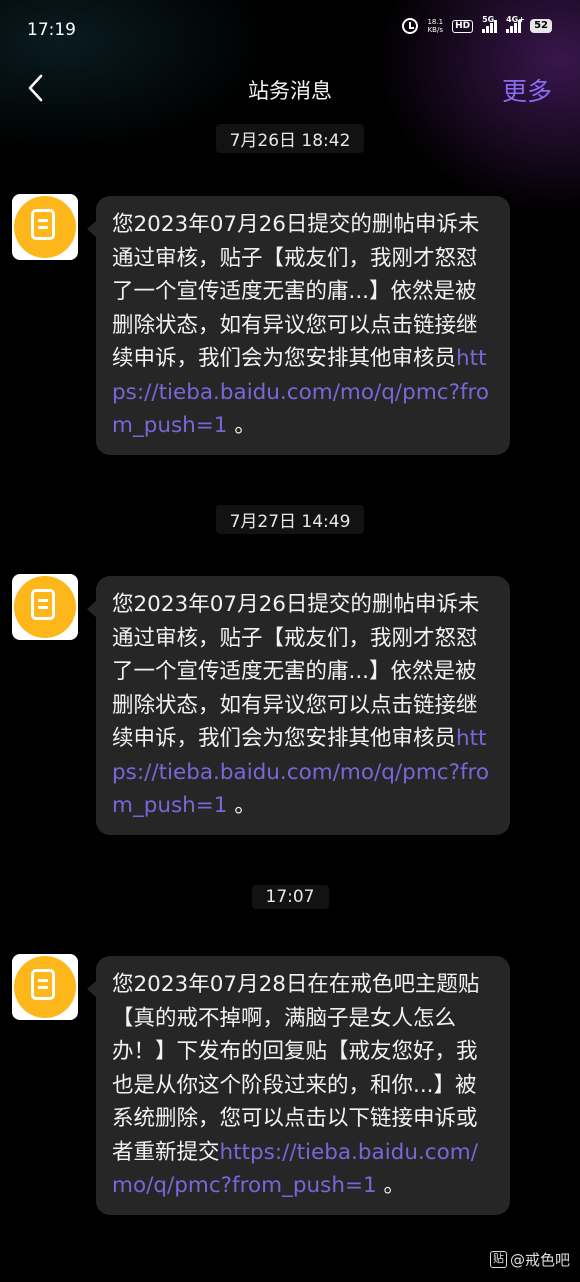  What do you see at coordinates (463, 26) in the screenshot?
I see `hd-icon: HD` at bounding box center [463, 26].